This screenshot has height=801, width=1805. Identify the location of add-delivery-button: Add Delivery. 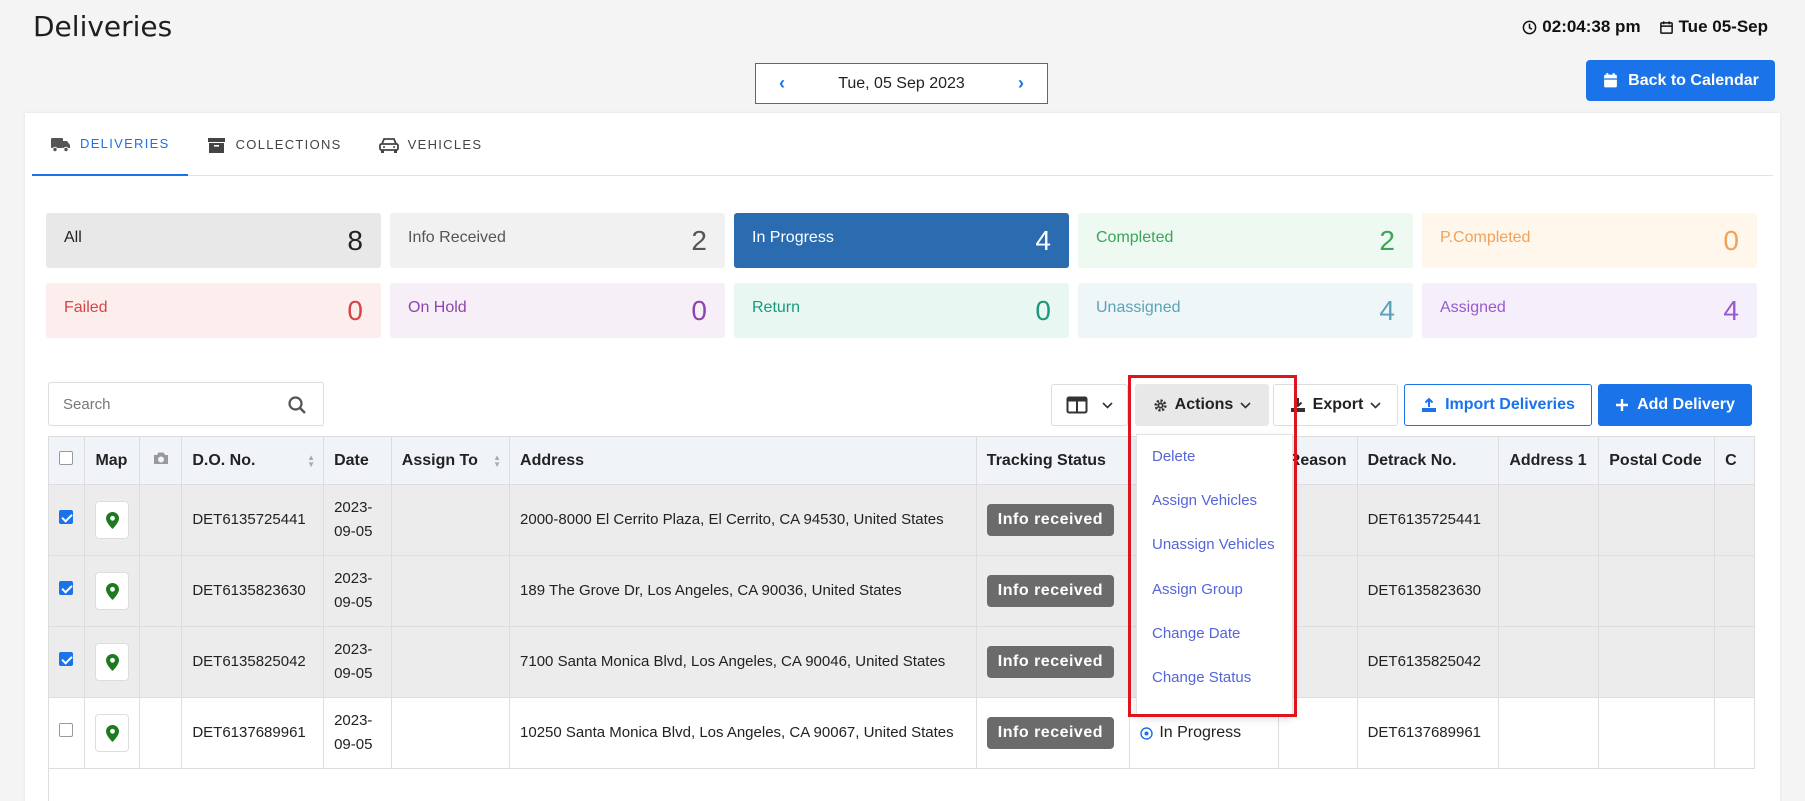
(1675, 405).